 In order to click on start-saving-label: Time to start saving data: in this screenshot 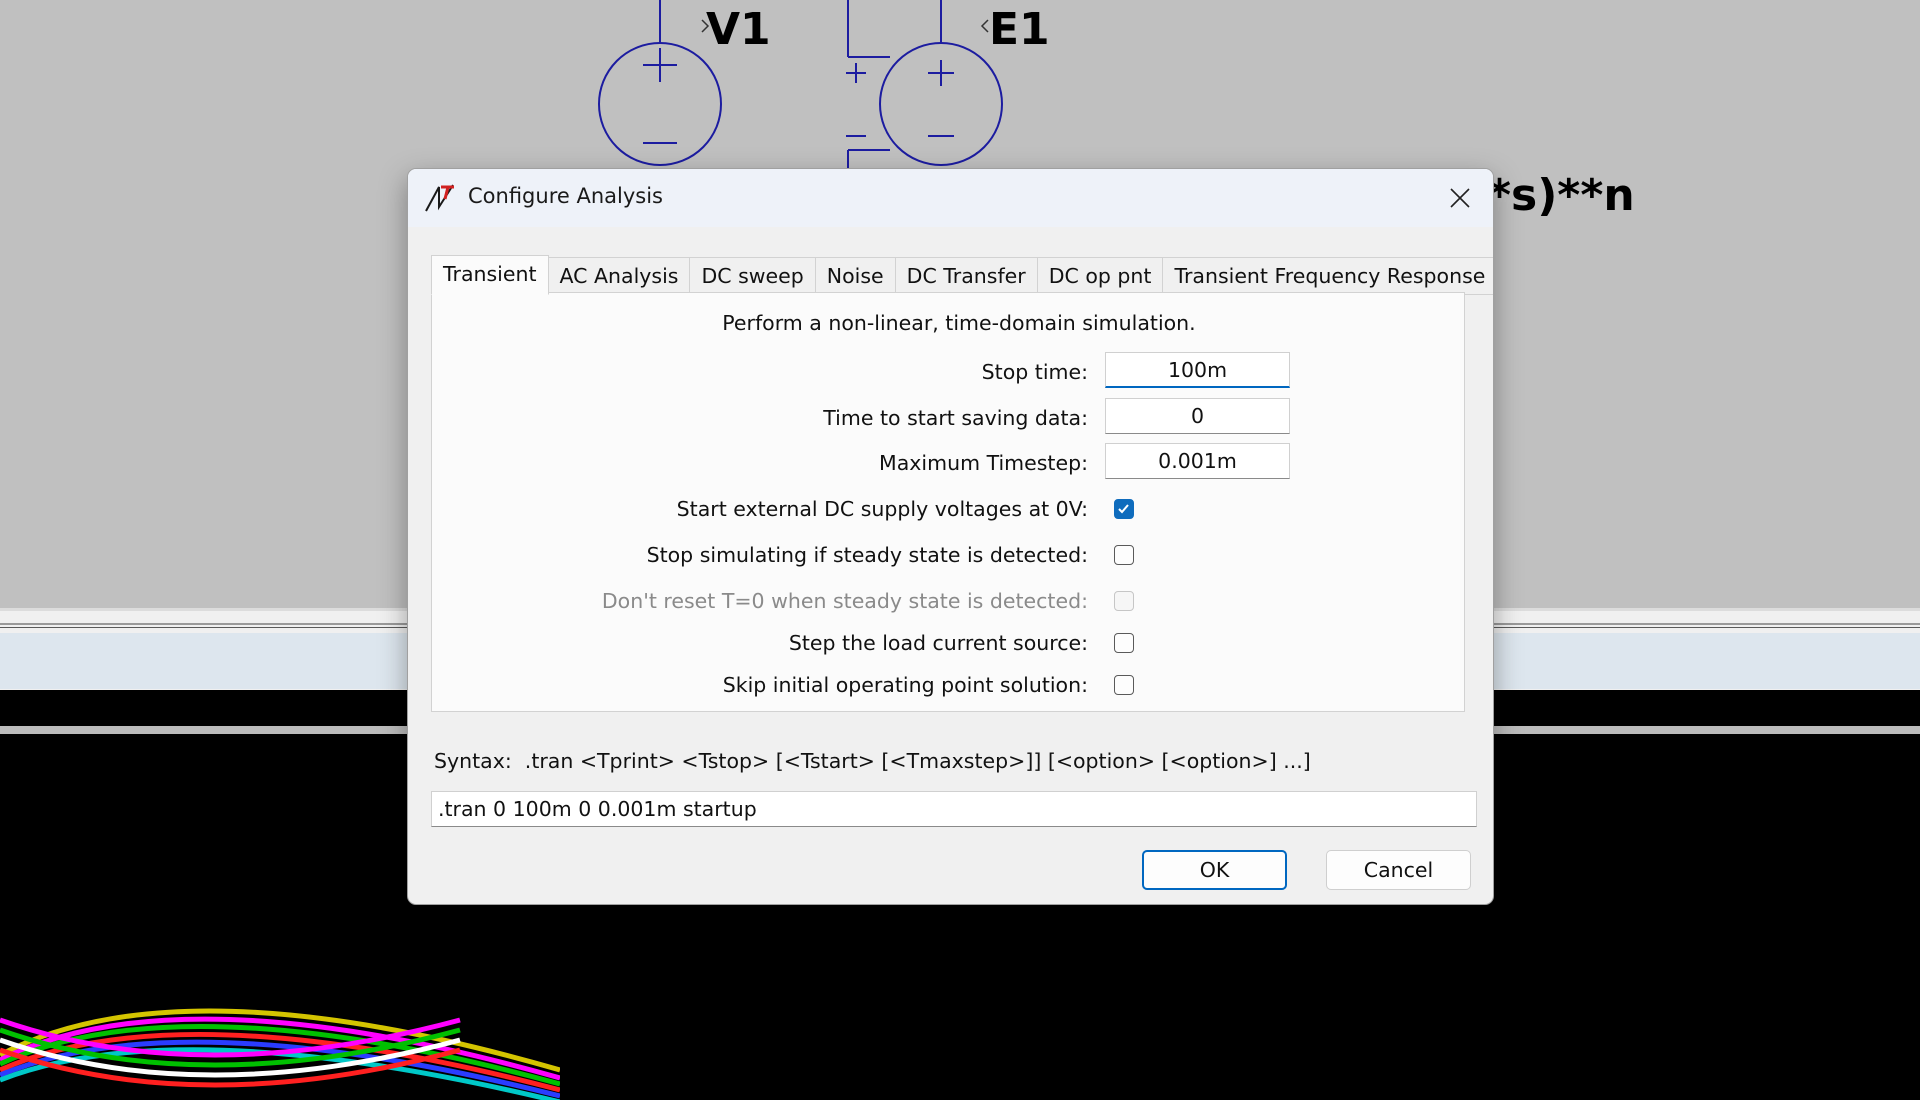, I will do `click(955, 418)`.